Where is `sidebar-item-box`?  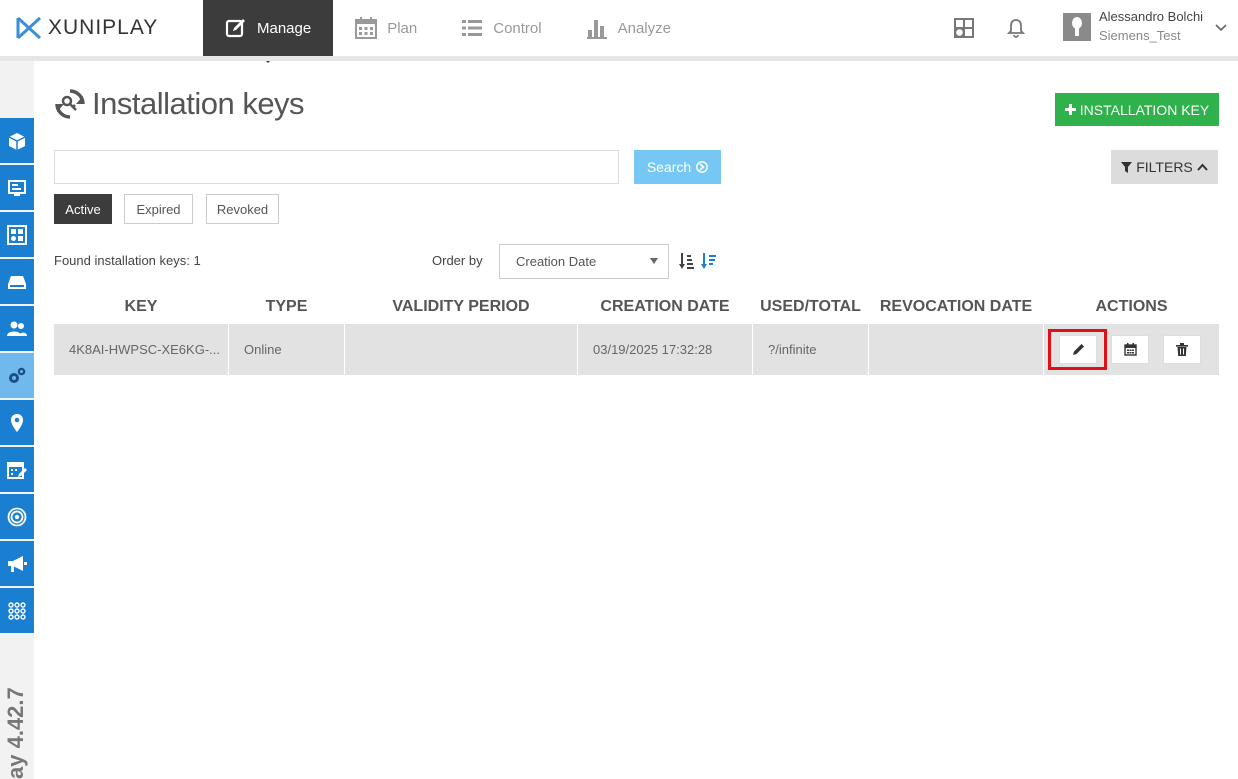 sidebar-item-box is located at coordinates (17, 140).